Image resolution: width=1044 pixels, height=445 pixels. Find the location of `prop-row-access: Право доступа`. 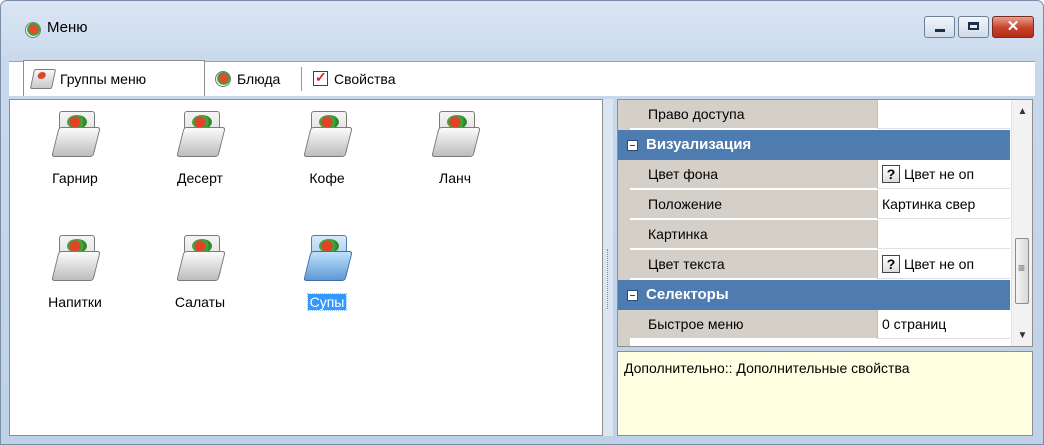

prop-row-access: Право доступа is located at coordinates (814, 115).